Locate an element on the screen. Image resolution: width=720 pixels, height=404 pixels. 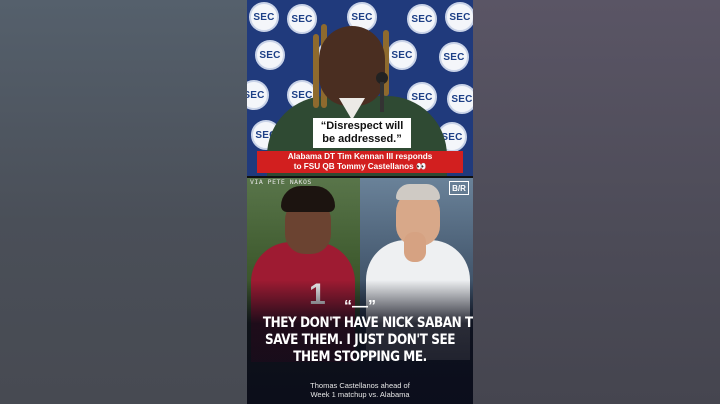
microphone-stem is located at coordinates (382, 97).